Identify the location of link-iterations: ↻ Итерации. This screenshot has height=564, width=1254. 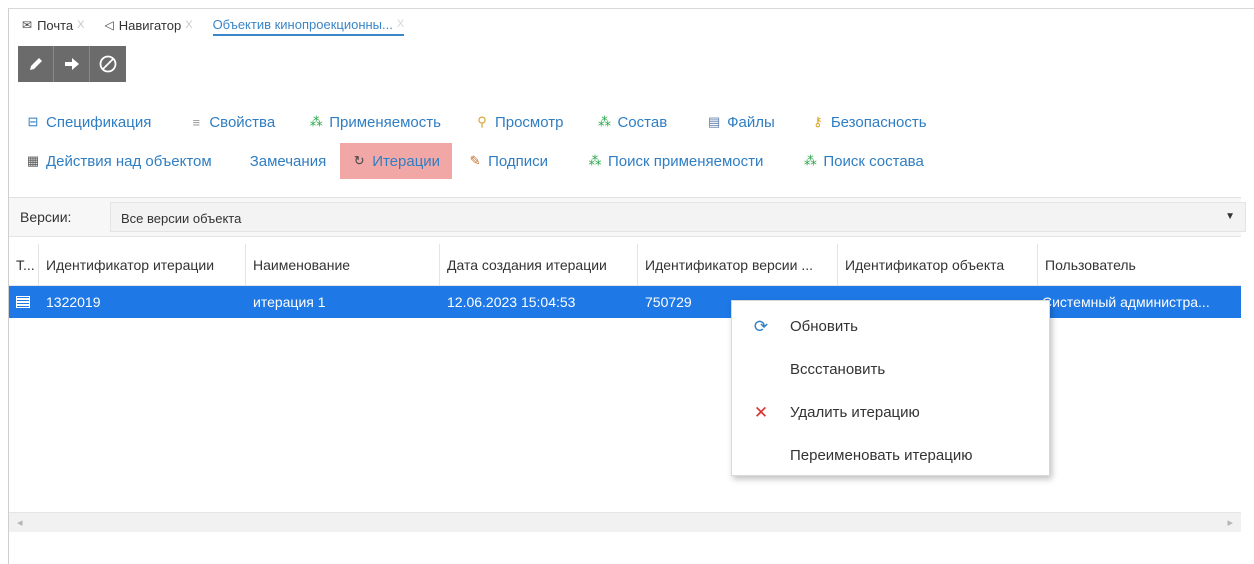
(396, 161).